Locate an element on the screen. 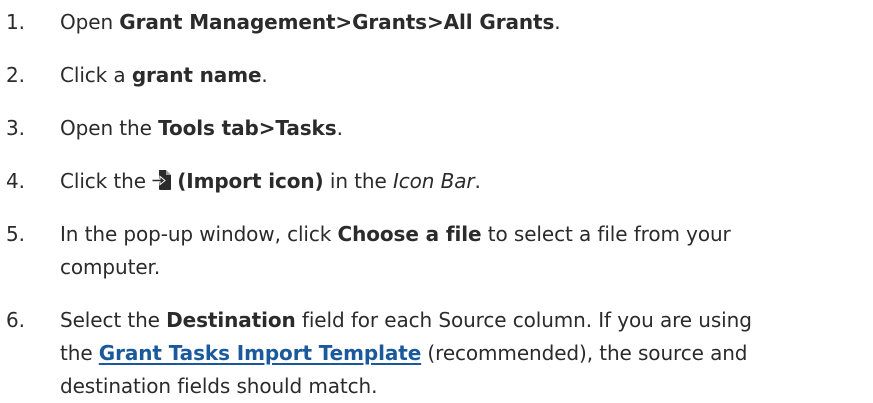  step-text: Click a grant name. is located at coordinates (164, 75).